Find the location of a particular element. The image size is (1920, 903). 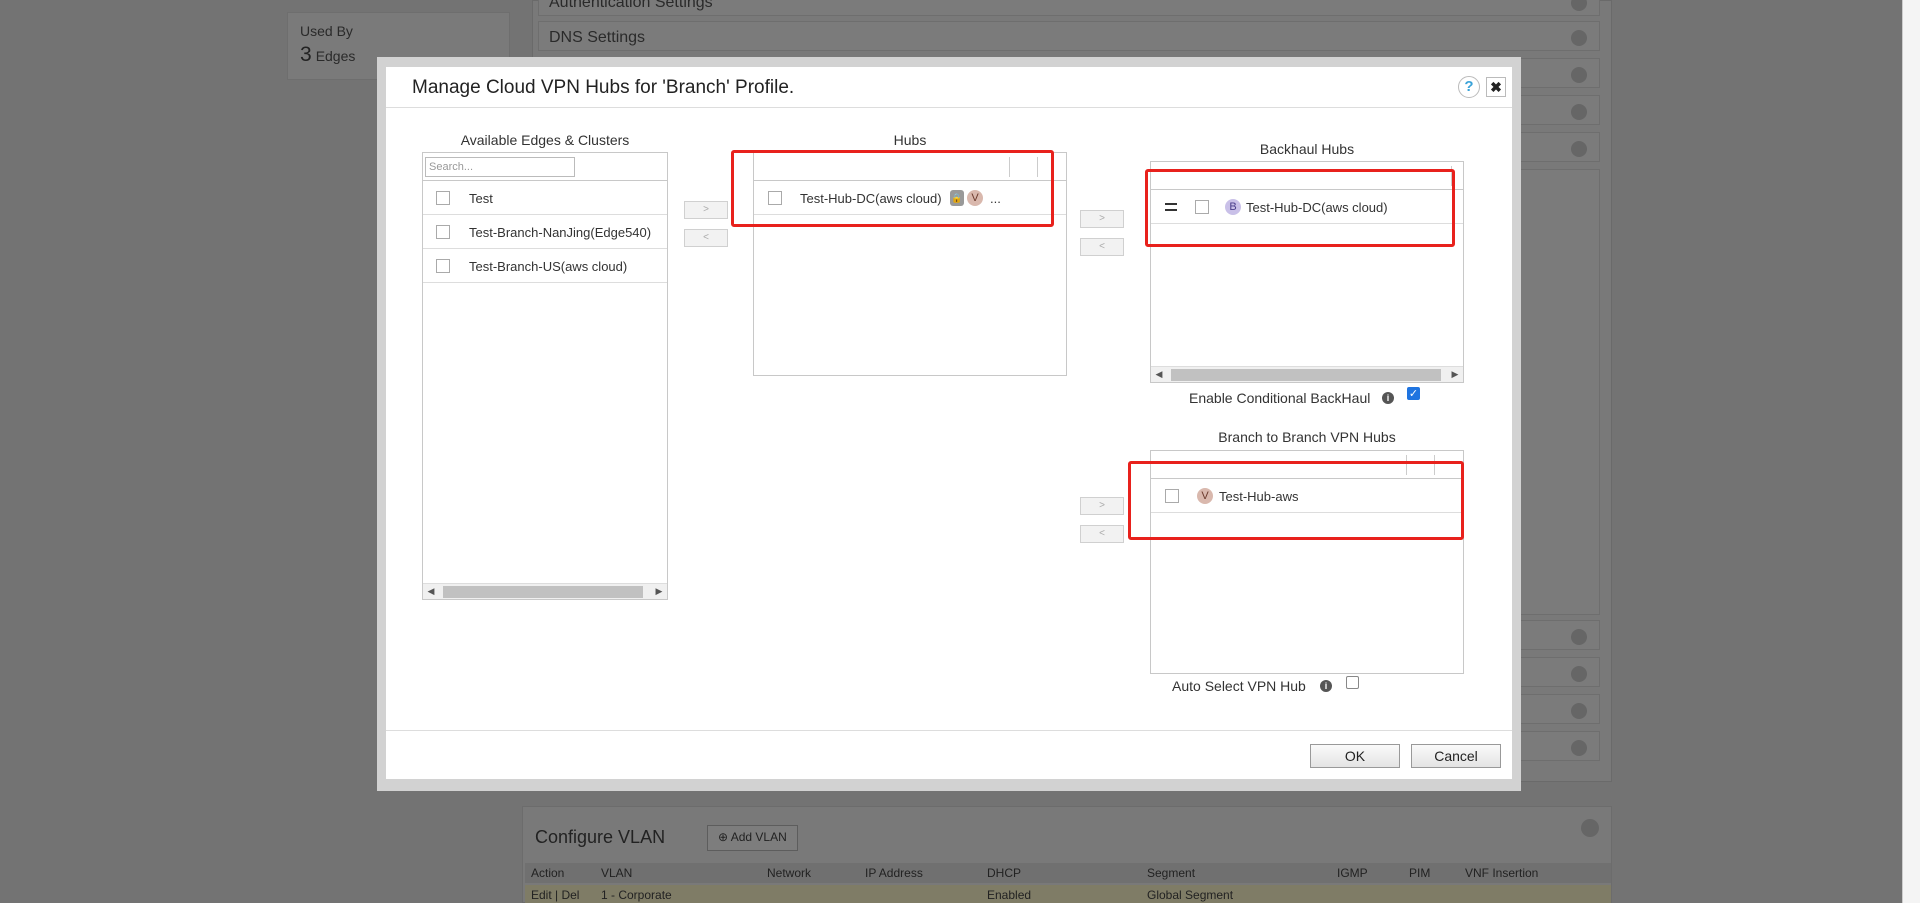

b2b-vpn-hubs-header is located at coordinates (1307, 465).